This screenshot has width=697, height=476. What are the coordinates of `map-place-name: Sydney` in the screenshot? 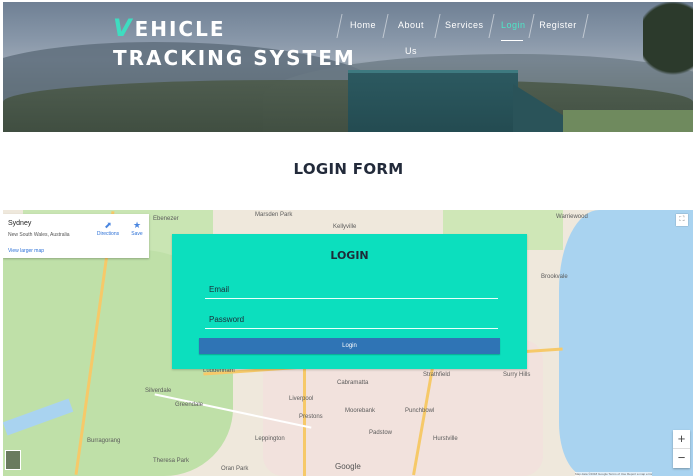 It's located at (20, 223).